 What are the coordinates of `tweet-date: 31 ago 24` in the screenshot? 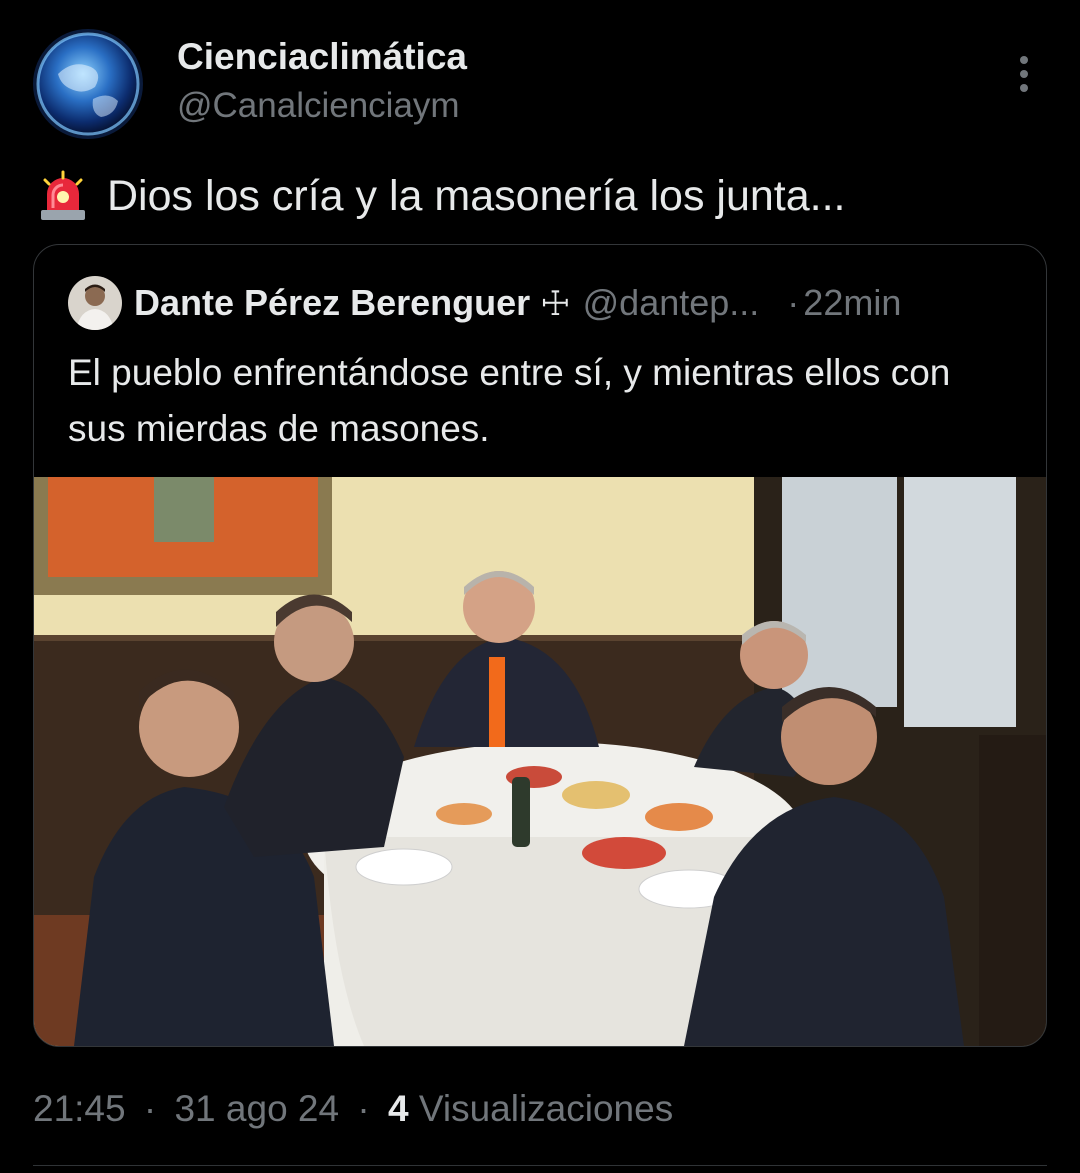 It's located at (256, 1108).